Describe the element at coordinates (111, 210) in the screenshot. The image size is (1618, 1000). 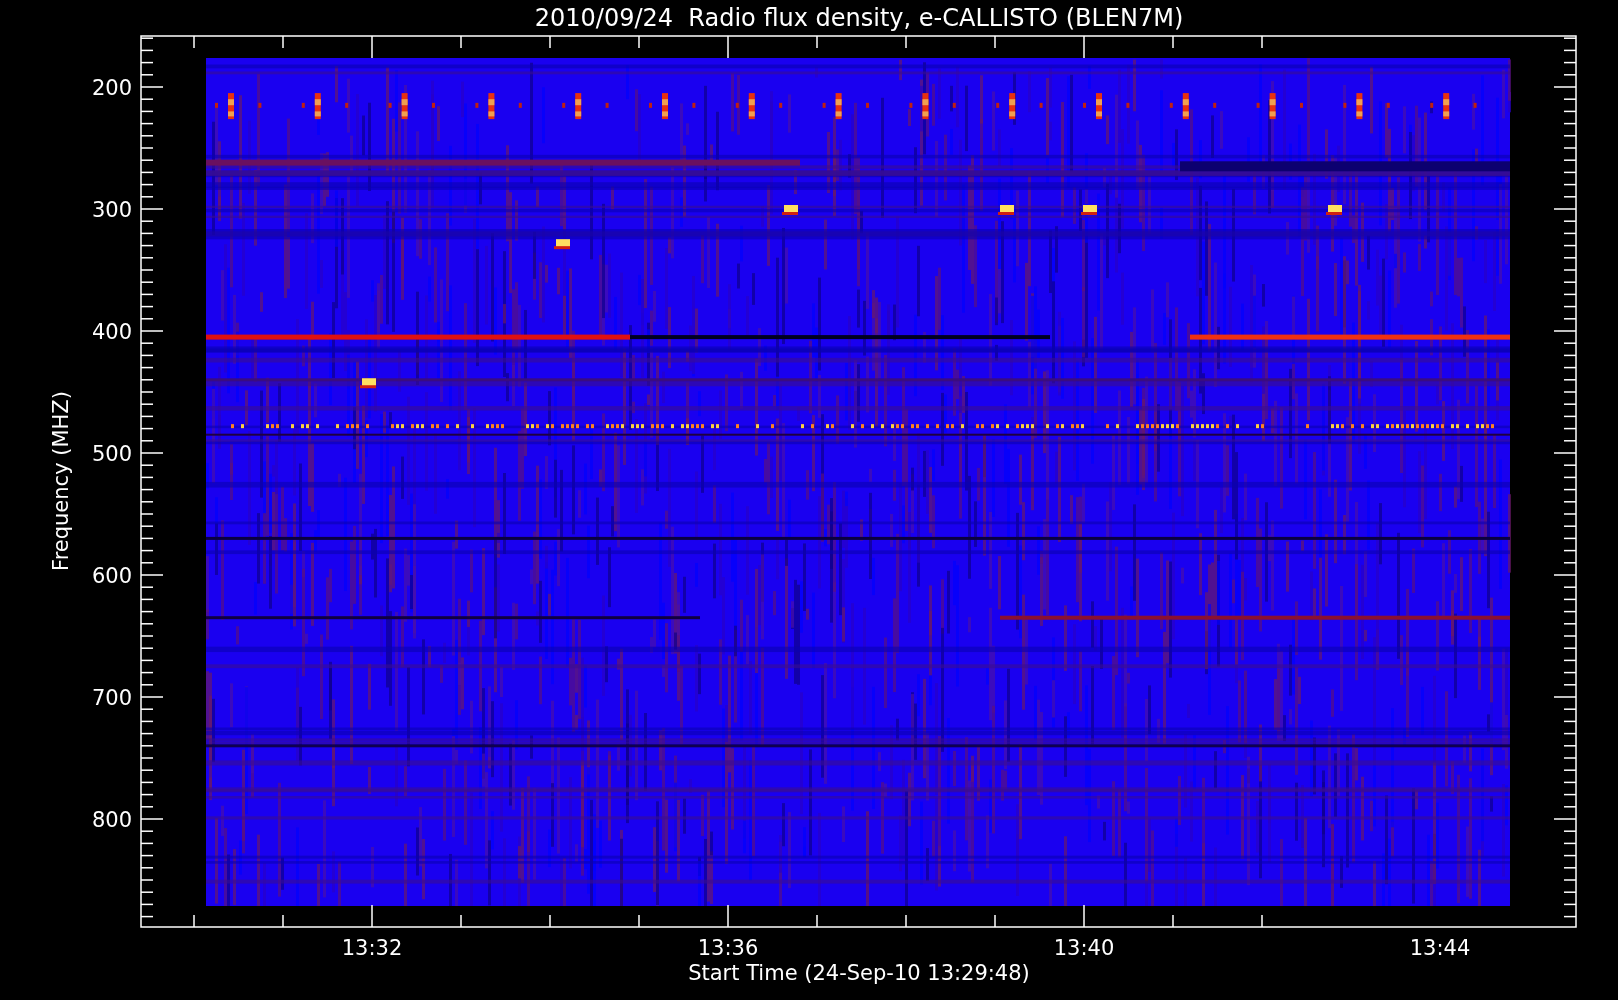
I see `tick-label: 300` at that location.